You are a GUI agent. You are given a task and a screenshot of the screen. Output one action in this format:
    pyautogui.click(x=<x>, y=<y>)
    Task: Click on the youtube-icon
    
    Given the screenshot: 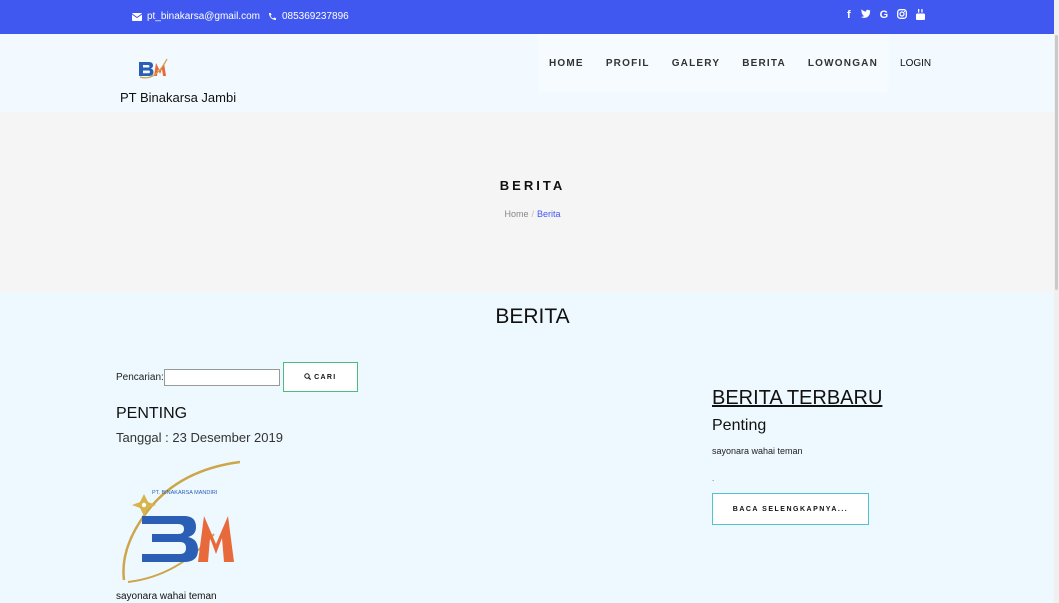 What is the action you would take?
    pyautogui.click(x=921, y=15)
    